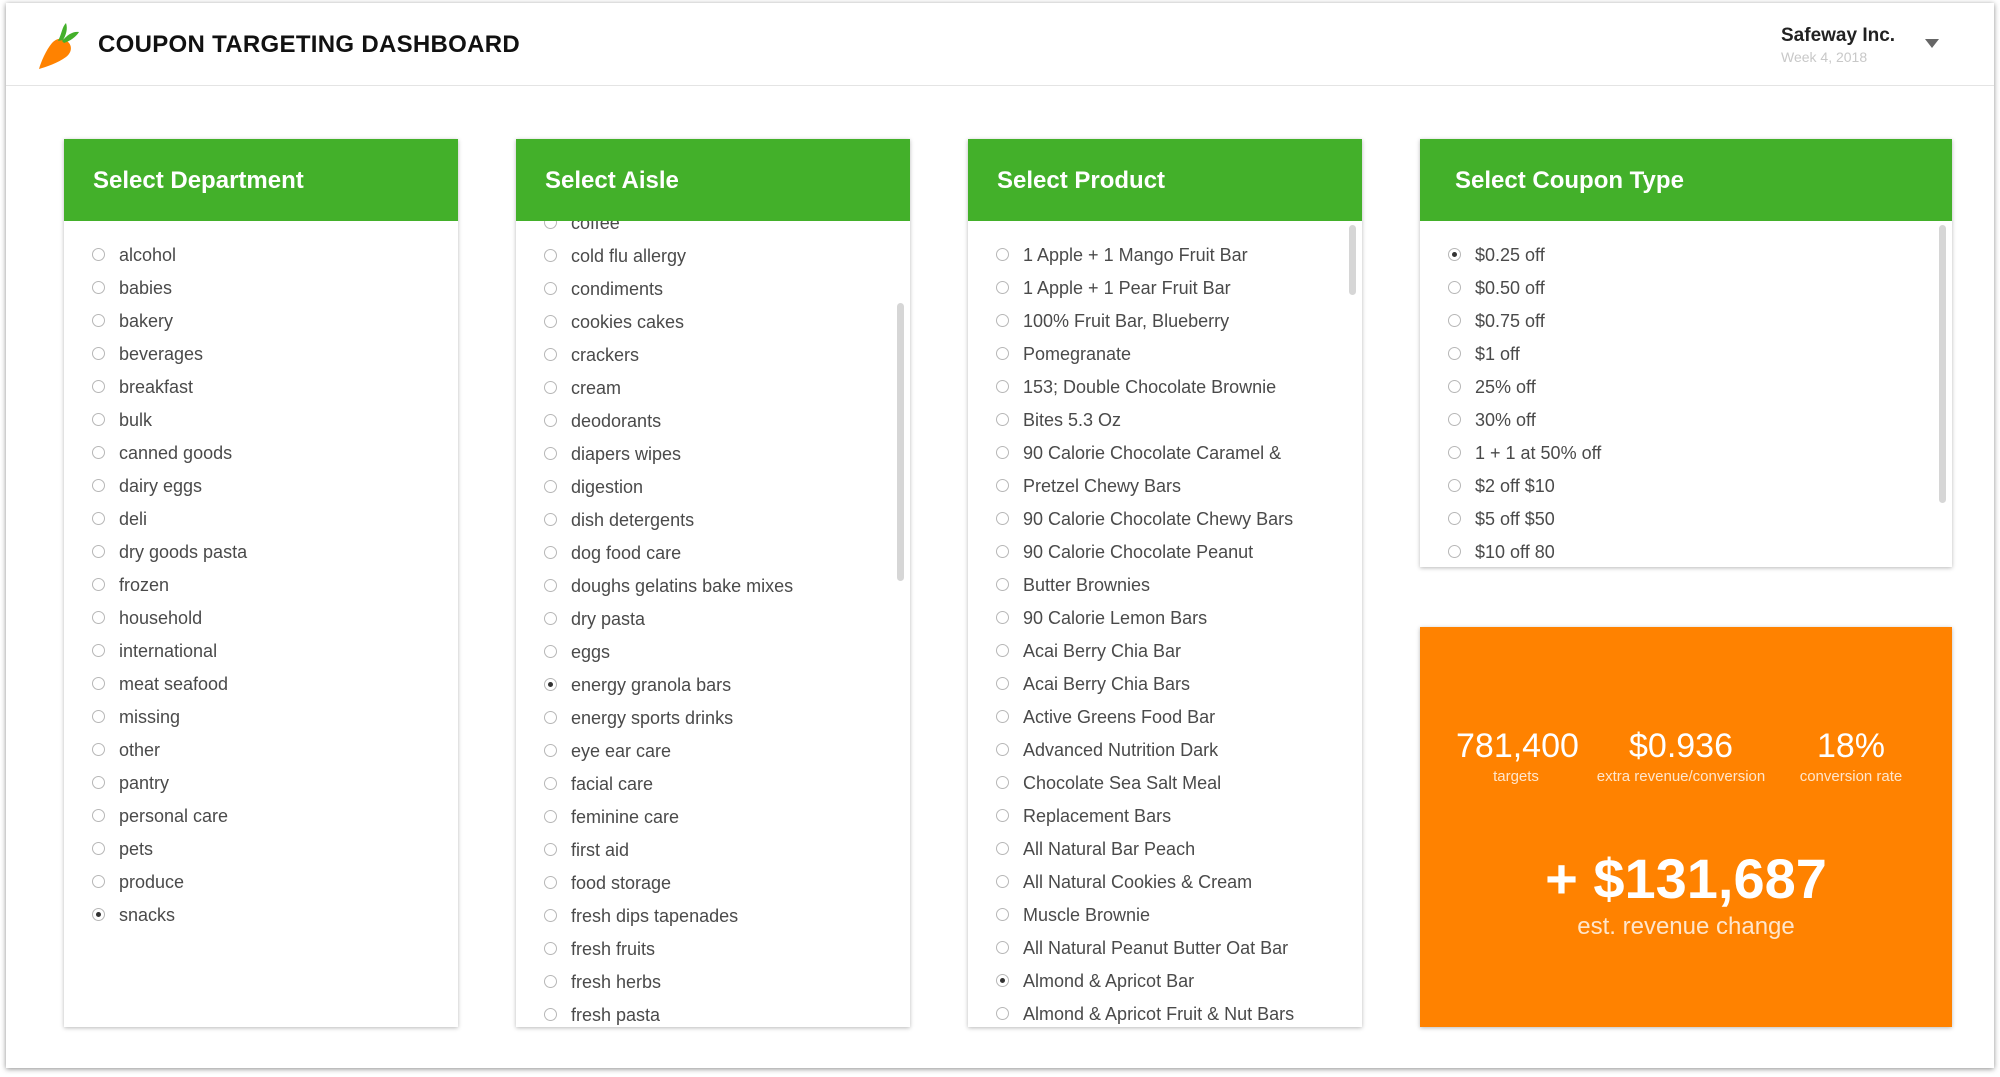 Image resolution: width=2000 pixels, height=1077 pixels. What do you see at coordinates (1095, 981) in the screenshot?
I see `product-option: Almond & Apricot Bar` at bounding box center [1095, 981].